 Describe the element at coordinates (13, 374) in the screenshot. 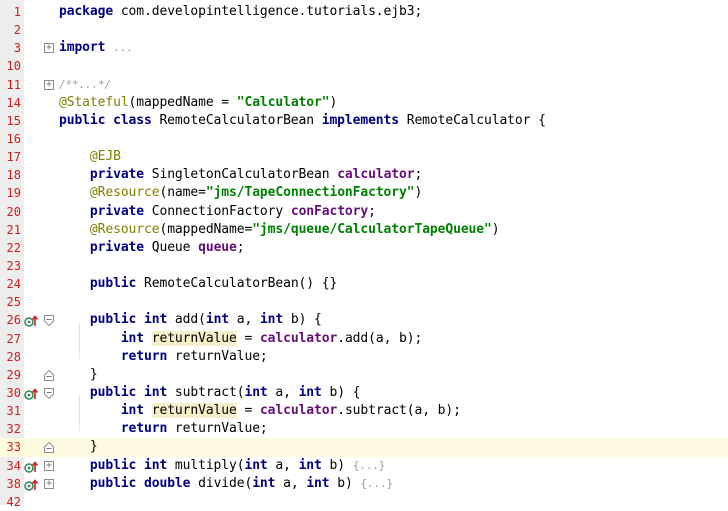

I see `line-number: 29` at that location.